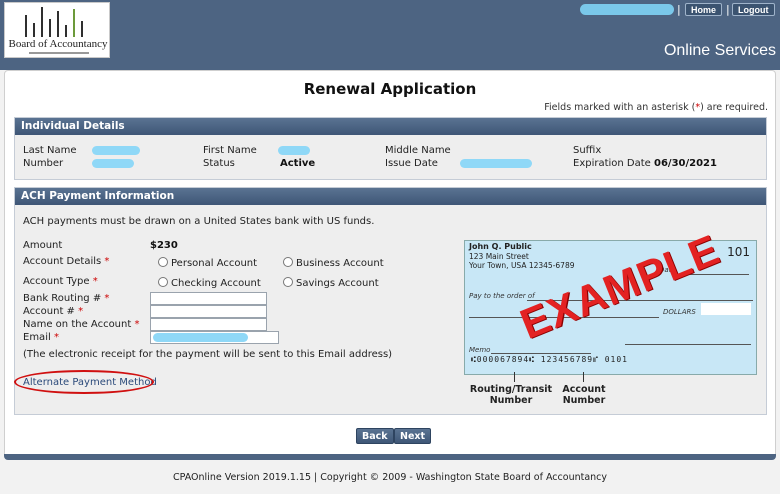 The width and height of the screenshot is (780, 494). Describe the element at coordinates (200, 337) in the screenshot. I see `email-redacted` at that location.